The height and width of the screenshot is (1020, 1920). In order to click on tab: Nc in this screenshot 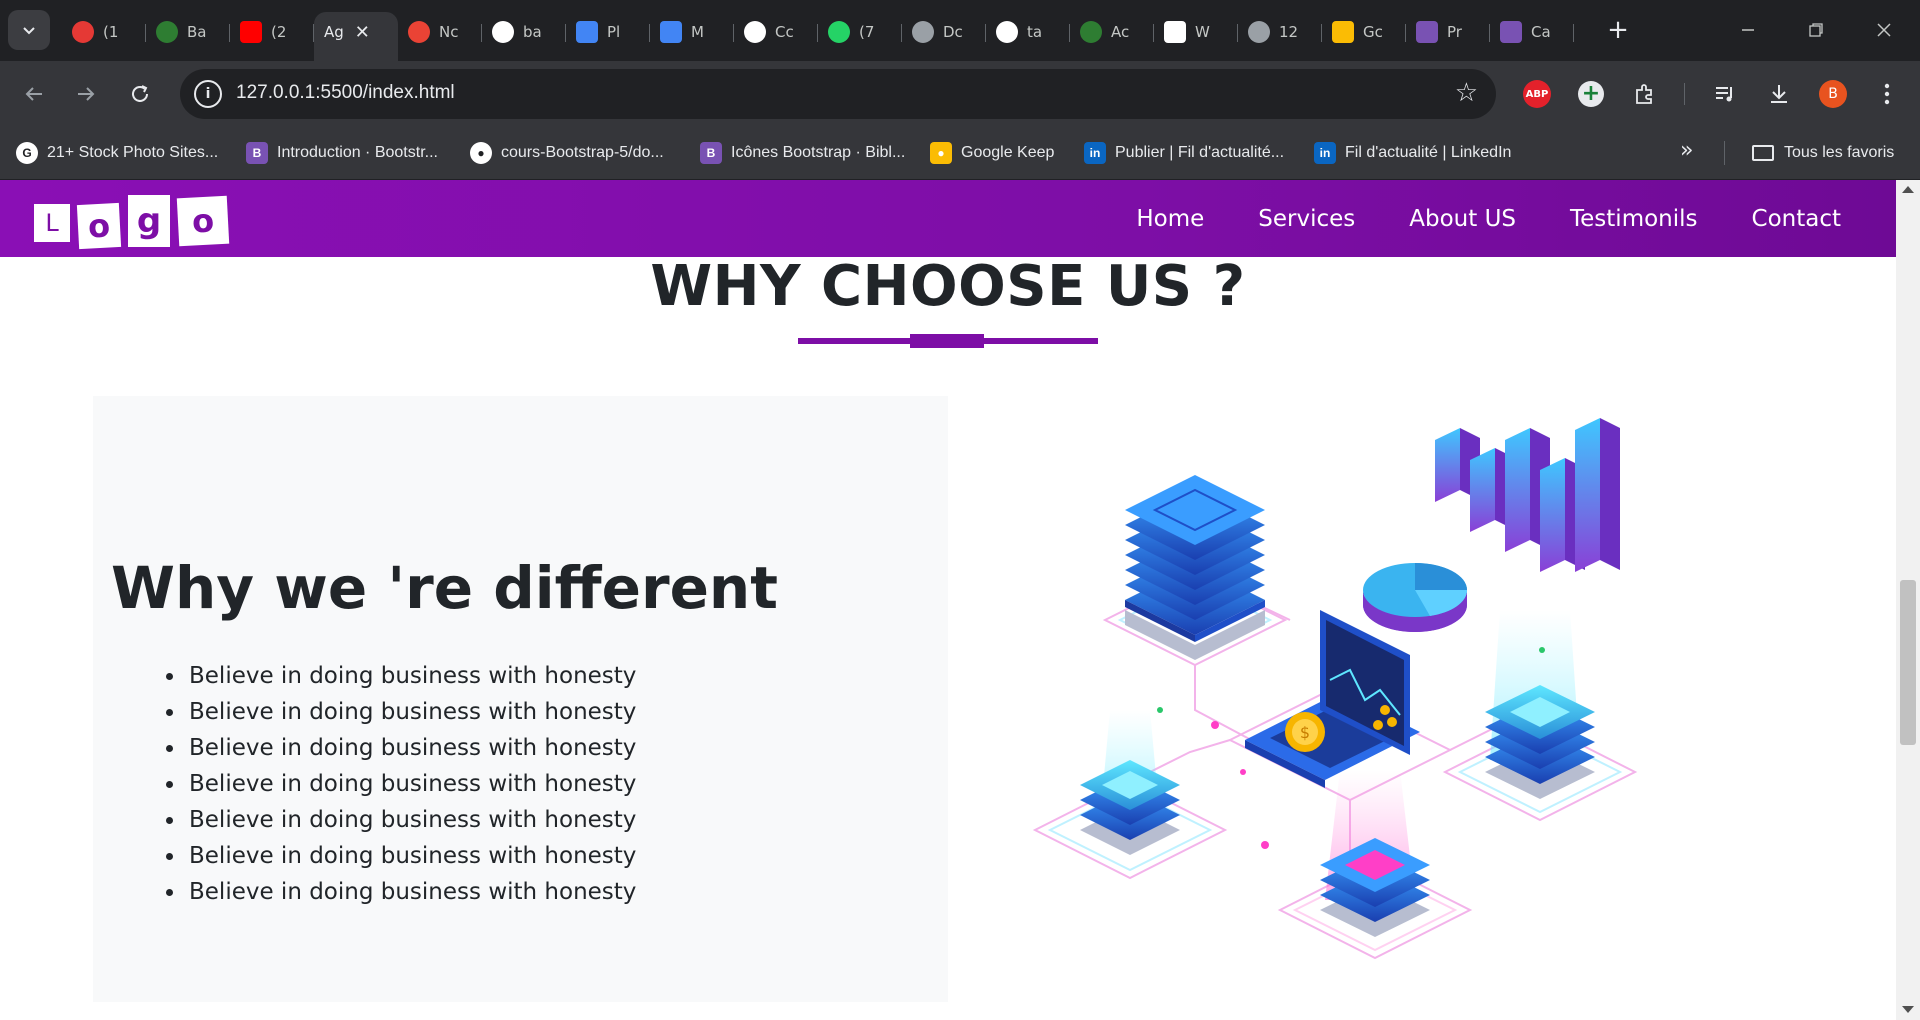, I will do `click(440, 32)`.